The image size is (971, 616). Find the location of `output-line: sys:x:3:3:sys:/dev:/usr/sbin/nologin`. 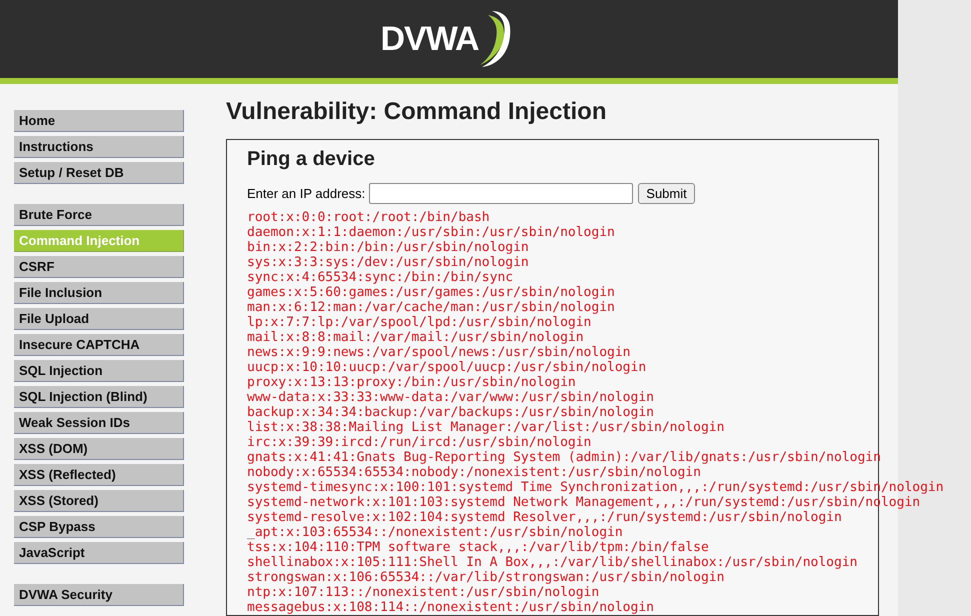

output-line: sys:x:3:3:sys:/dev:/usr/sbin/nologin is located at coordinates (388, 262).